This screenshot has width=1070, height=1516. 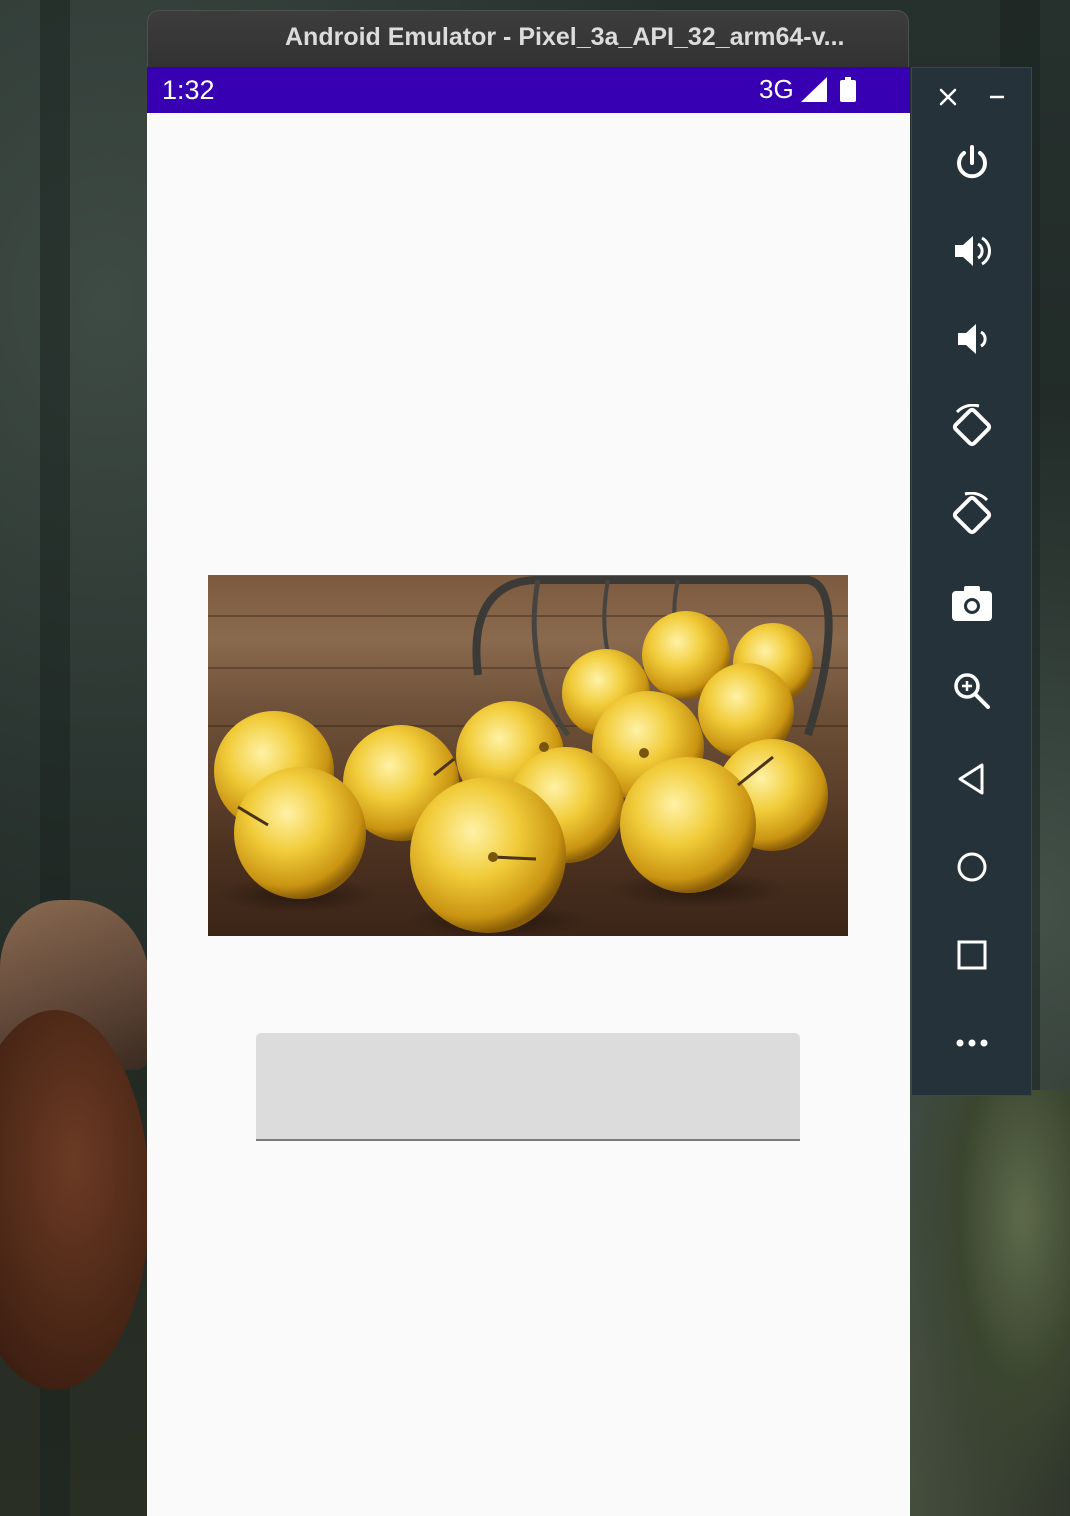 I want to click on rotate-left-icon, so click(x=971, y=425).